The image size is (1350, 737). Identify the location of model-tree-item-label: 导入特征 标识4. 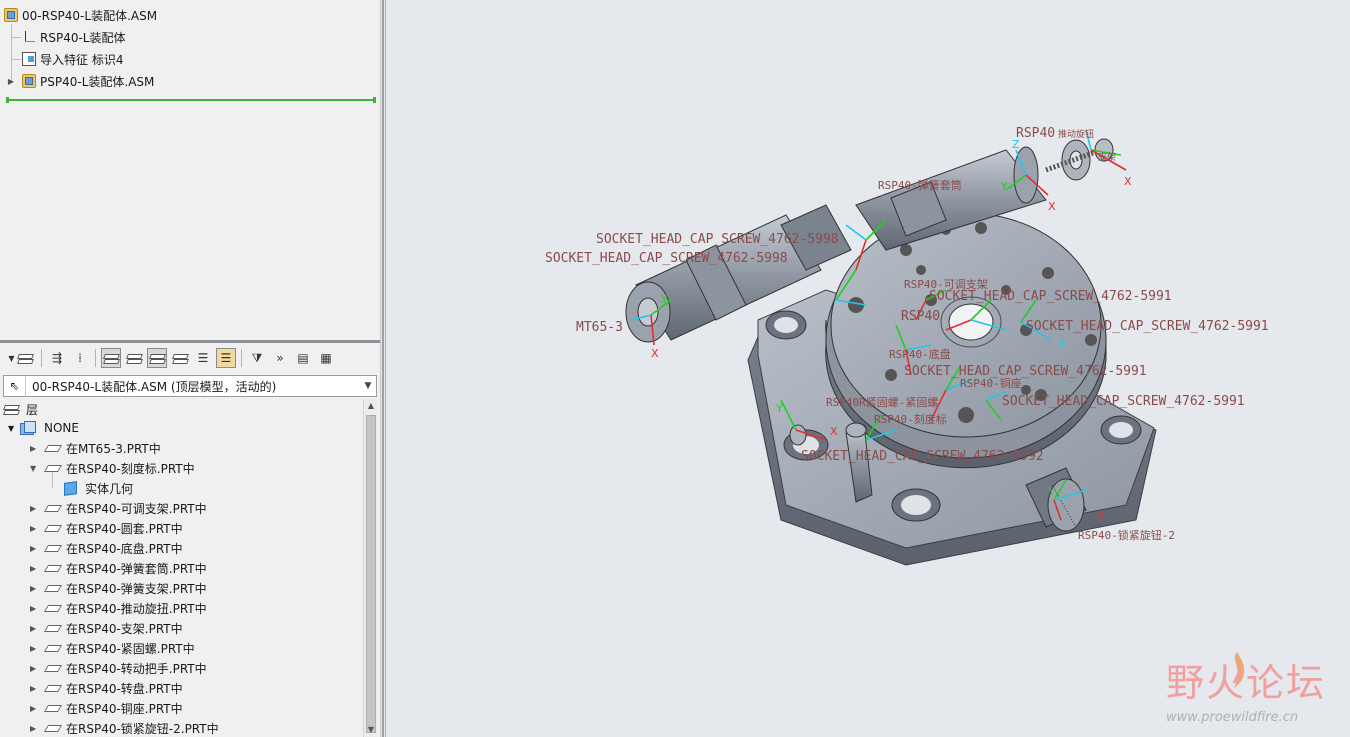
(82, 59).